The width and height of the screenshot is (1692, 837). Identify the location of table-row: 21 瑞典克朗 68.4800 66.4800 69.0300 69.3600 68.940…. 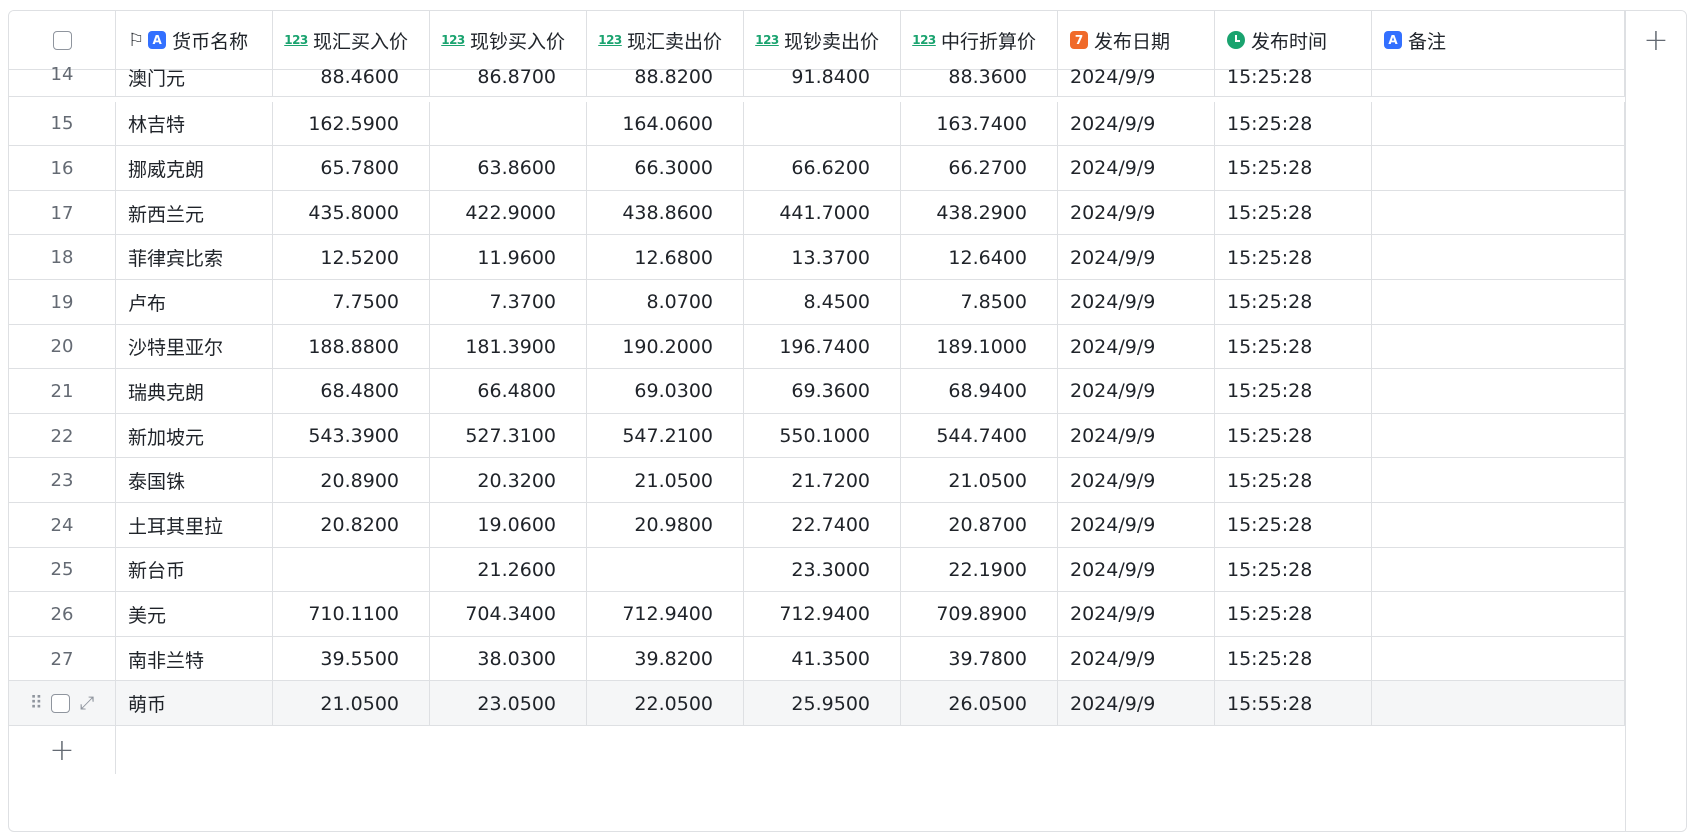
(817, 391).